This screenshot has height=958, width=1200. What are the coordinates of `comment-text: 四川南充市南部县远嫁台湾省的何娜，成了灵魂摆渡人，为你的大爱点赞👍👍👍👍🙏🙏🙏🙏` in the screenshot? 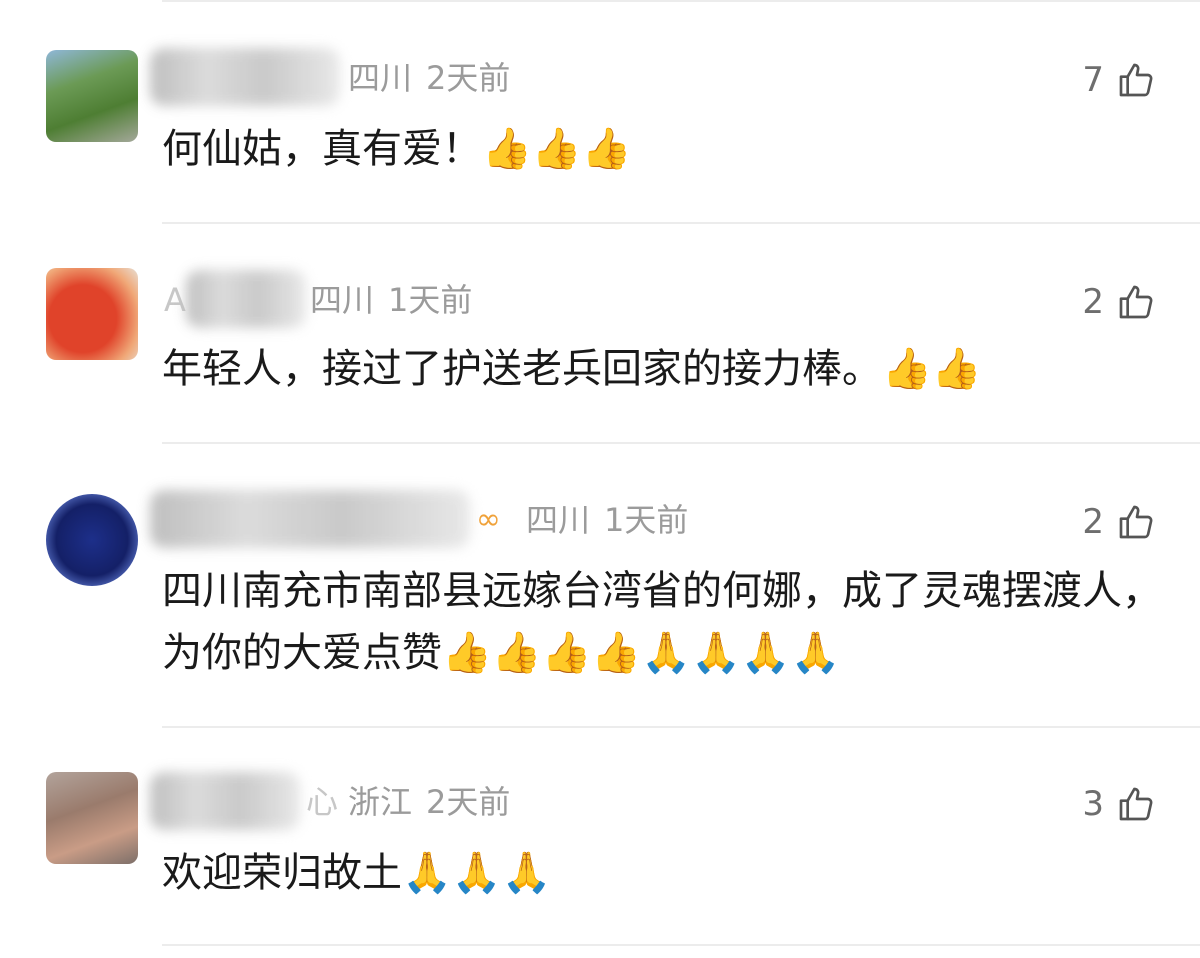 It's located at (662, 622).